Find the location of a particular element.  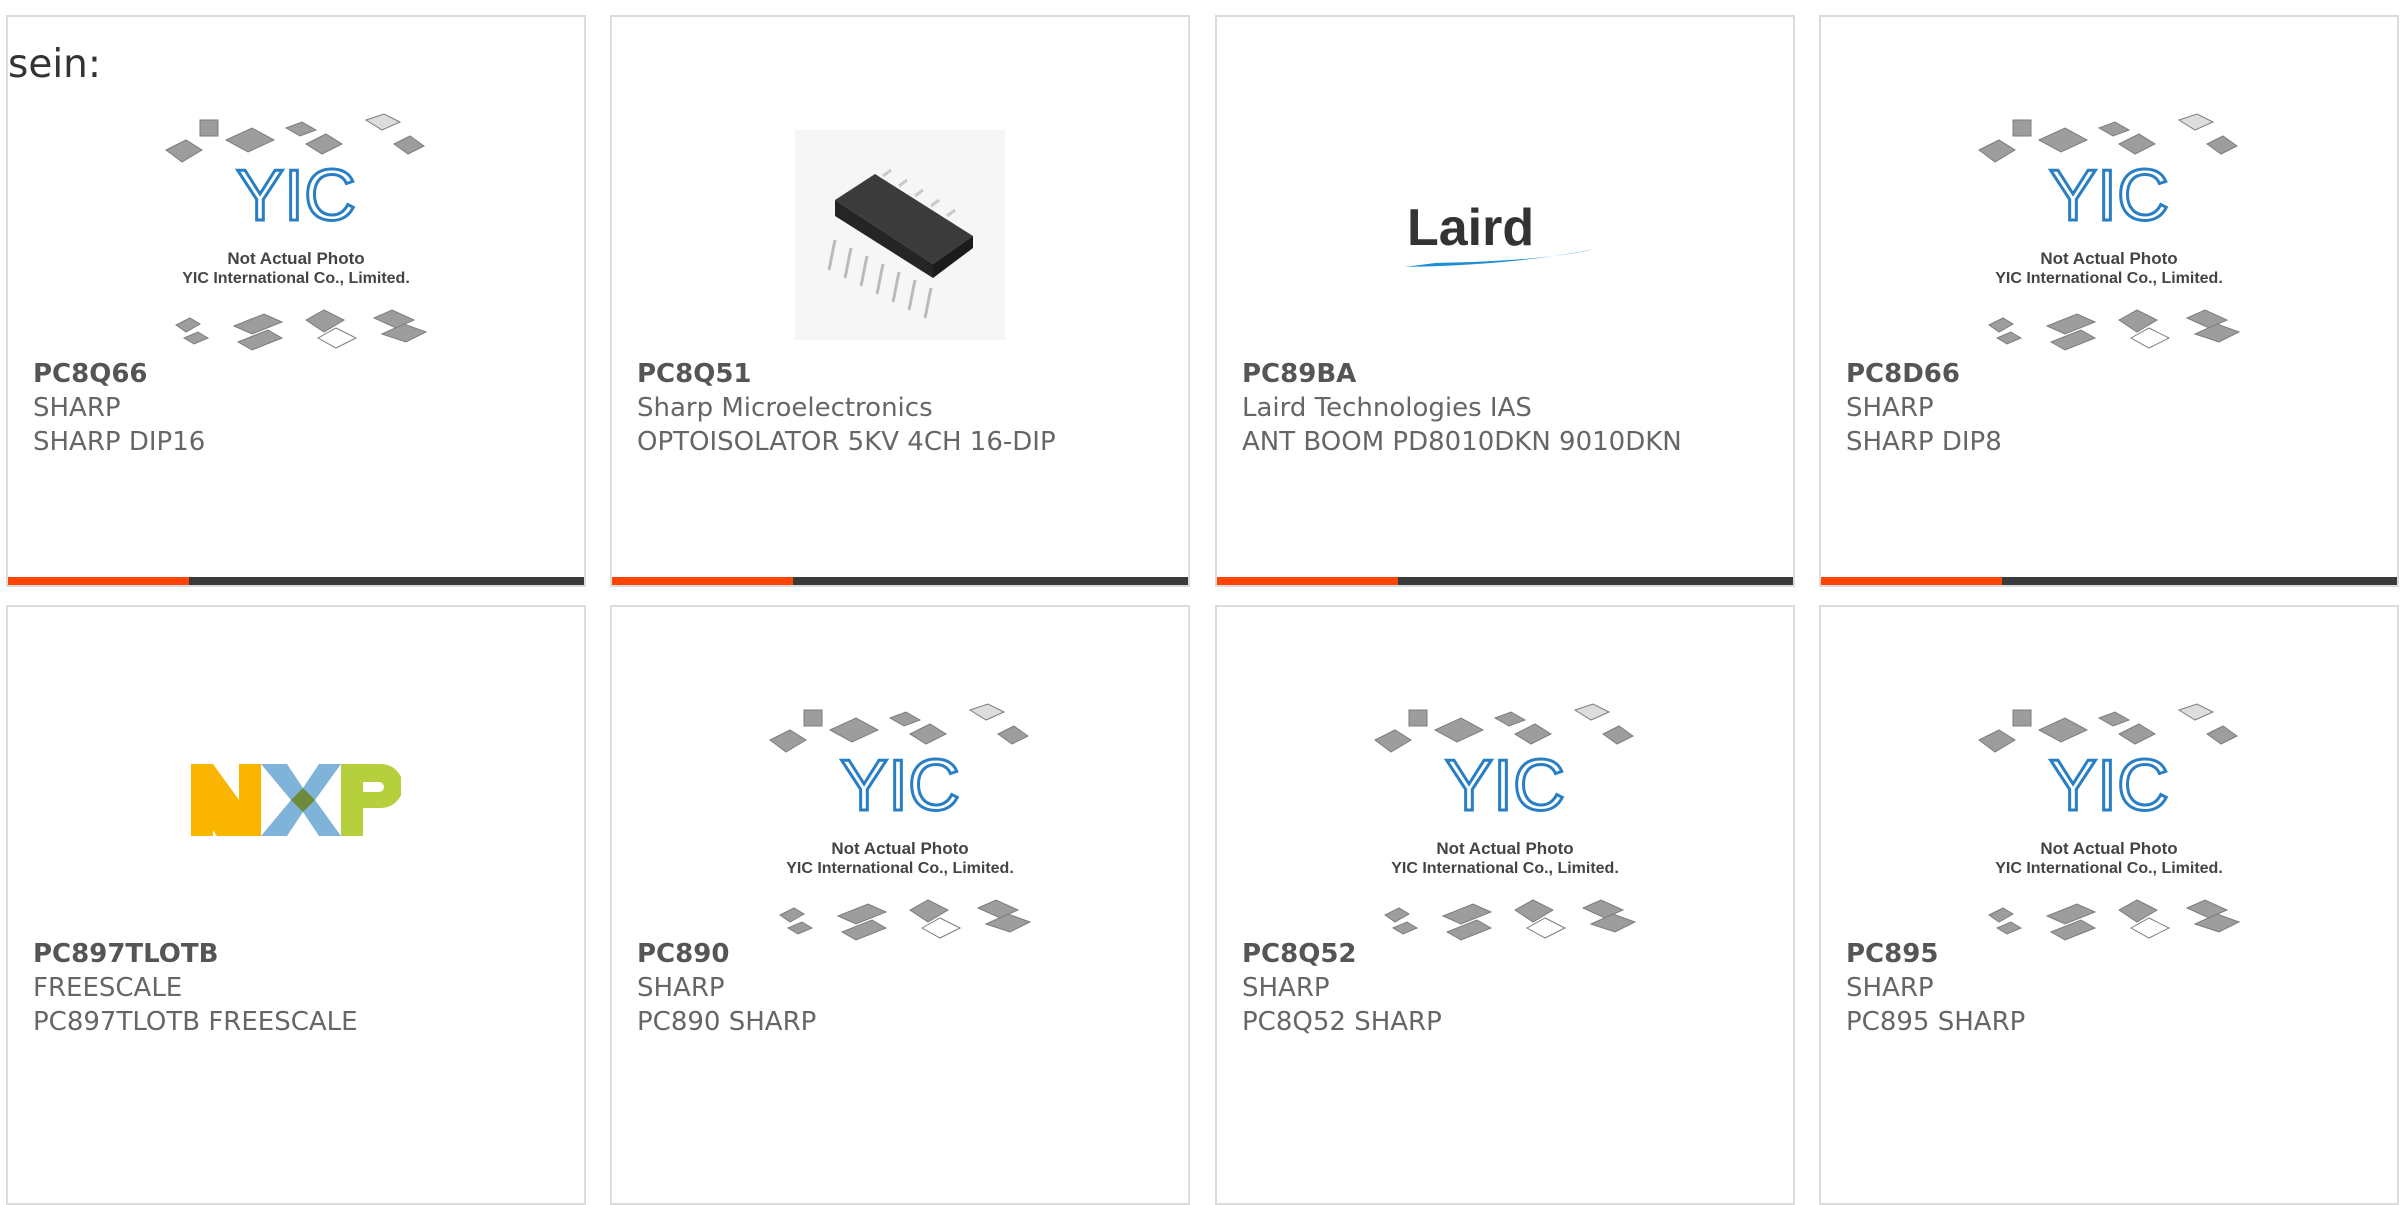

description: SHARP DIP16 is located at coordinates (119, 442).